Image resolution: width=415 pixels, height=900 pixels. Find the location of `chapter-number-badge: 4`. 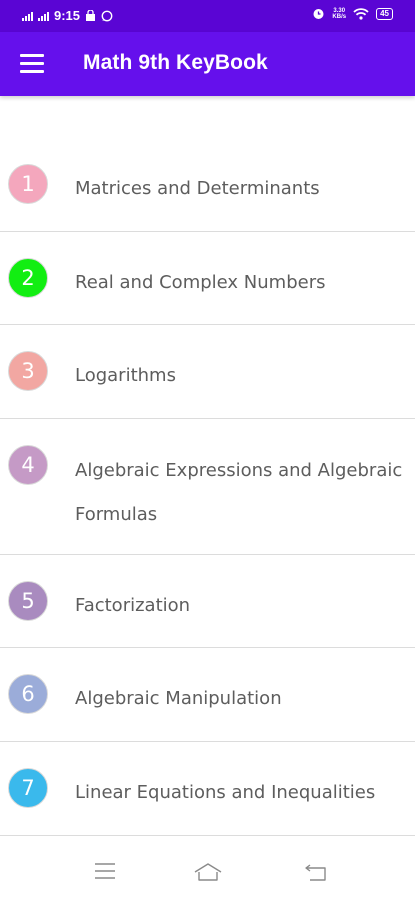

chapter-number-badge: 4 is located at coordinates (28, 465).